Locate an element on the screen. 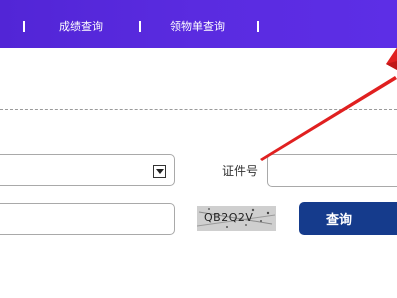 This screenshot has height=298, width=397. captcha-text: QB2Q2V is located at coordinates (229, 217).